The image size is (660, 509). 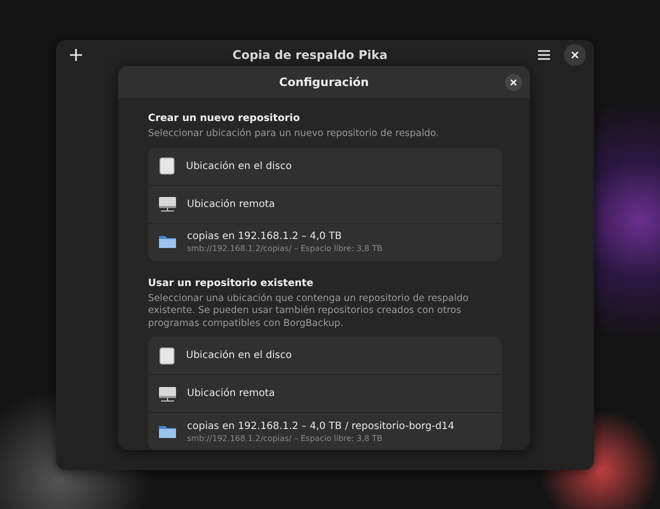 I want to click on section-description: Seleccionar una ubicación que contenga un repositorio de respaldo existente. Se pueden usar también repositorios creados con otros programas compatibles con BorgBackup., so click(x=309, y=311).